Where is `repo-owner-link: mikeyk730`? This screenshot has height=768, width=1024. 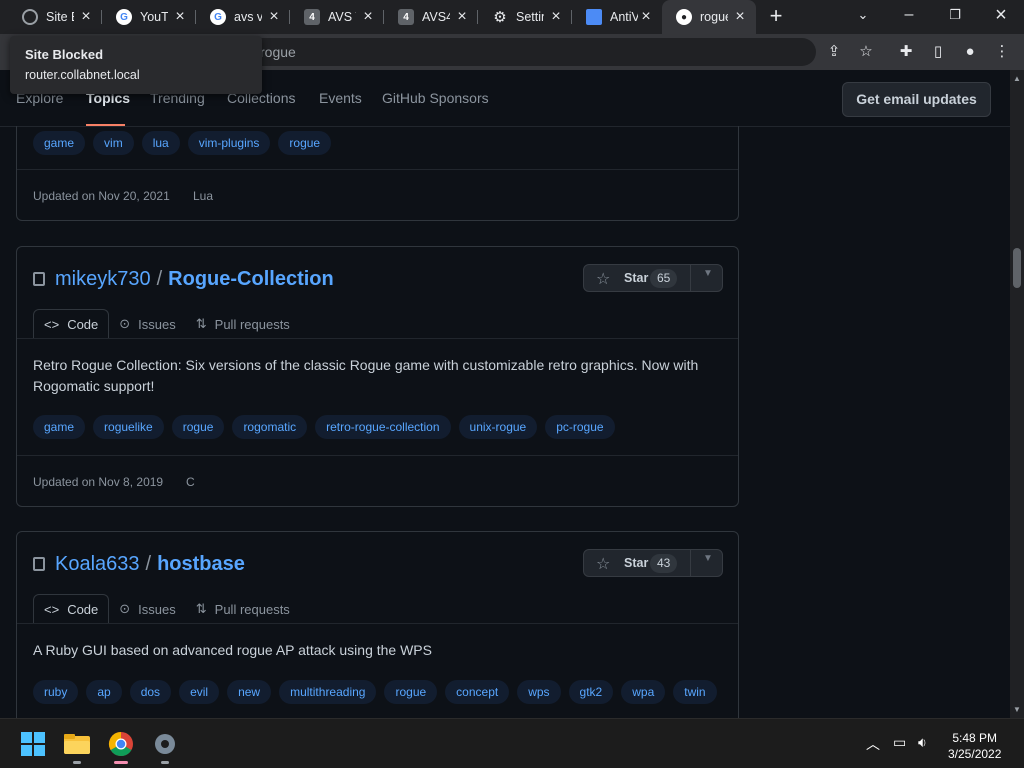 repo-owner-link: mikeyk730 is located at coordinates (103, 279).